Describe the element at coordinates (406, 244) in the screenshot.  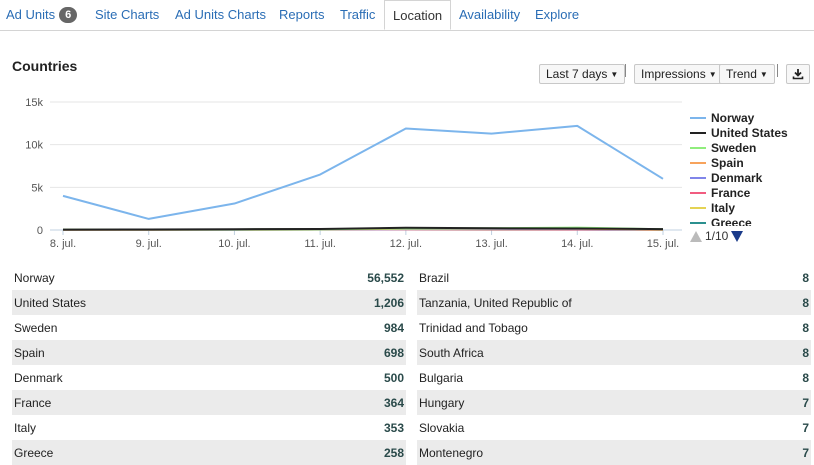
I see `x-tick-label: 12. jul.` at that location.